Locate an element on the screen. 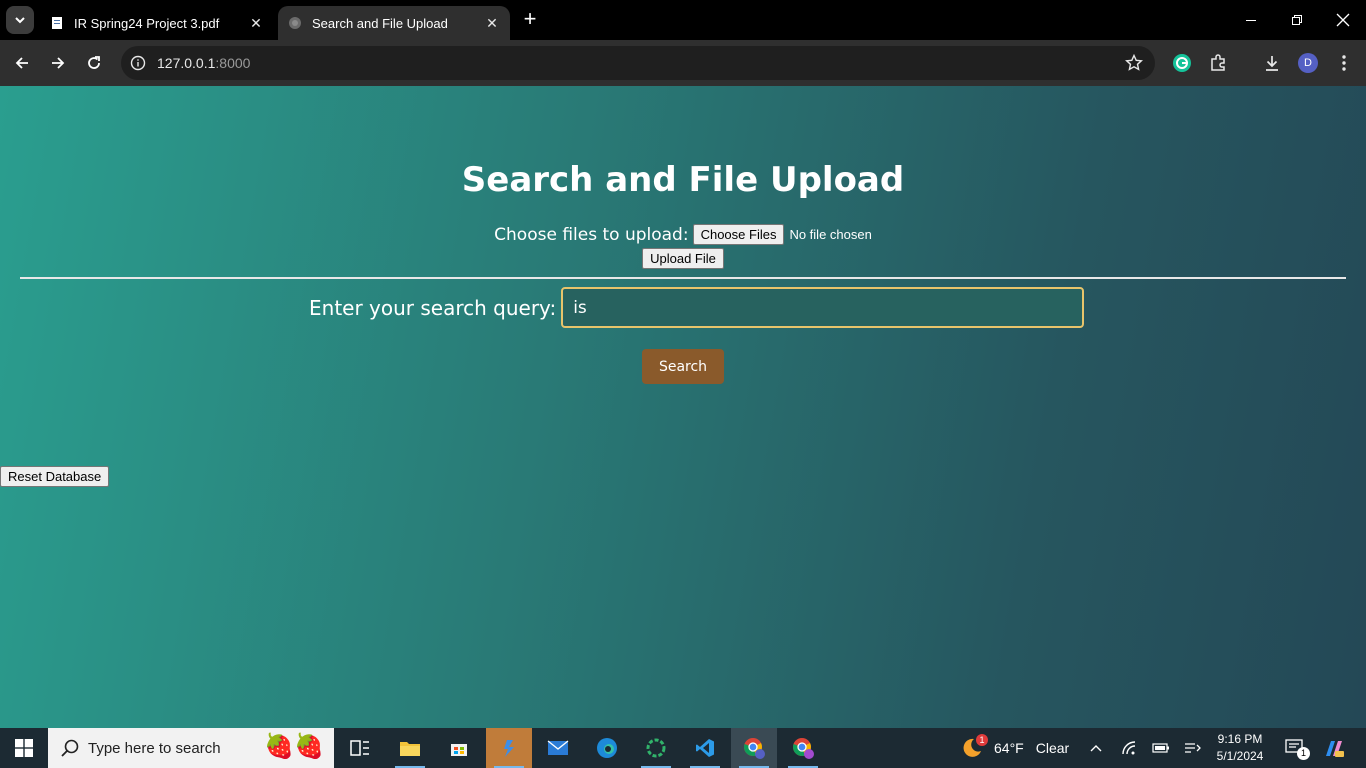 This screenshot has height=768, width=1366. page-title: Search and File Upload is located at coordinates (683, 180).